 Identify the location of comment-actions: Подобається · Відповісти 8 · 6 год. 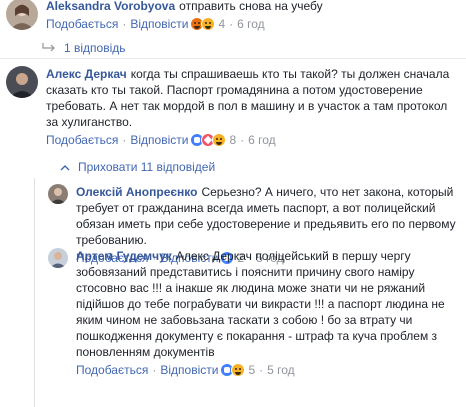
(161, 140).